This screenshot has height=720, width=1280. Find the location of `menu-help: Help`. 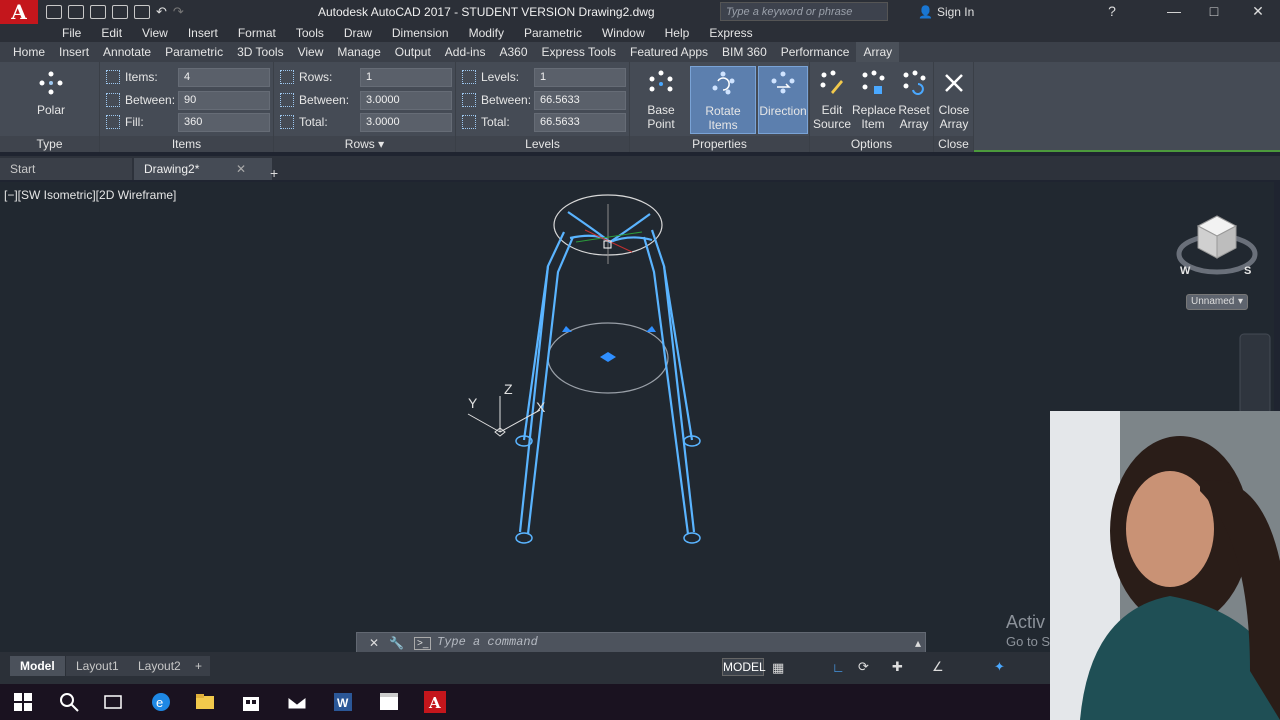

menu-help: Help is located at coordinates (677, 33).